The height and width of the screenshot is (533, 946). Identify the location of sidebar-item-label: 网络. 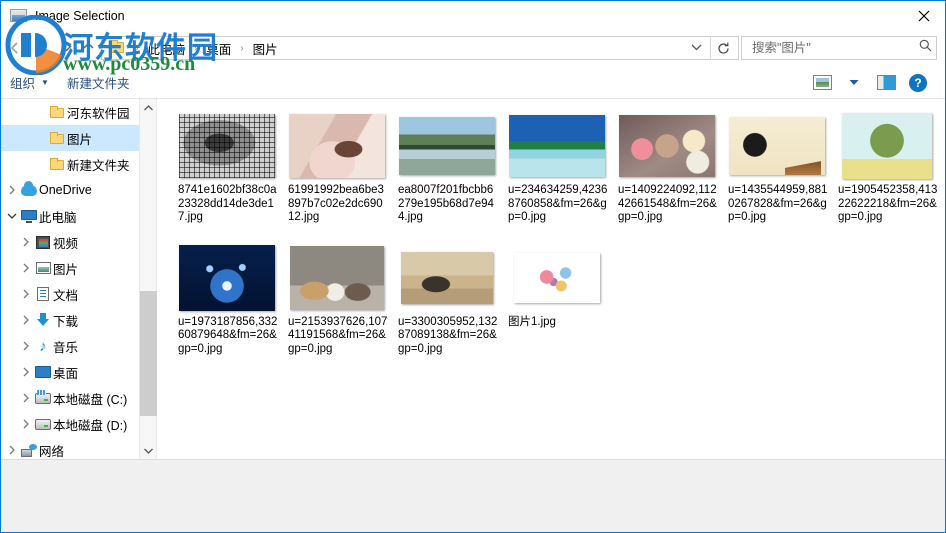
(52, 451).